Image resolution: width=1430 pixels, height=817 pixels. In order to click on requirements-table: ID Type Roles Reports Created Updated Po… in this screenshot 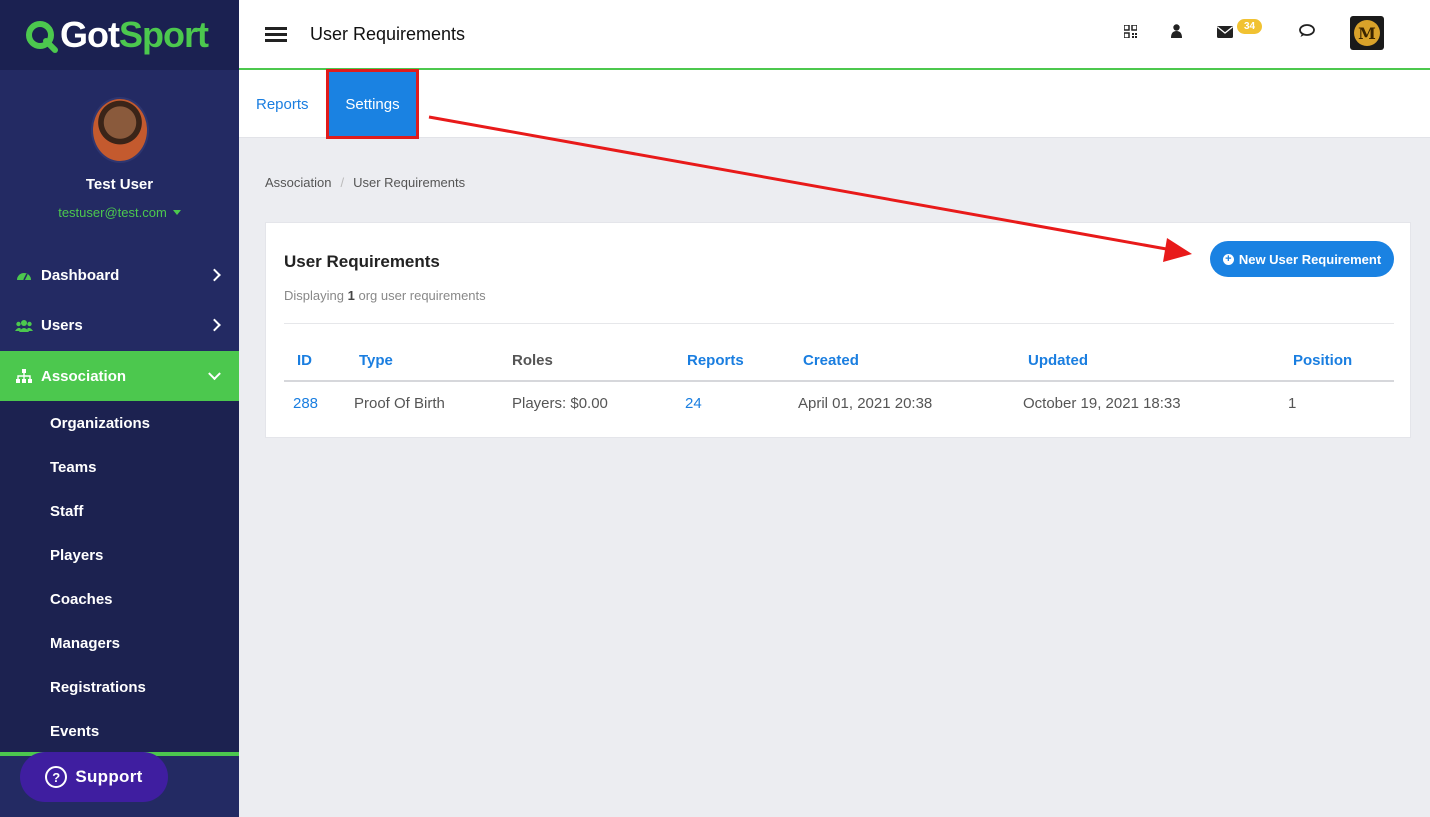, I will do `click(839, 383)`.